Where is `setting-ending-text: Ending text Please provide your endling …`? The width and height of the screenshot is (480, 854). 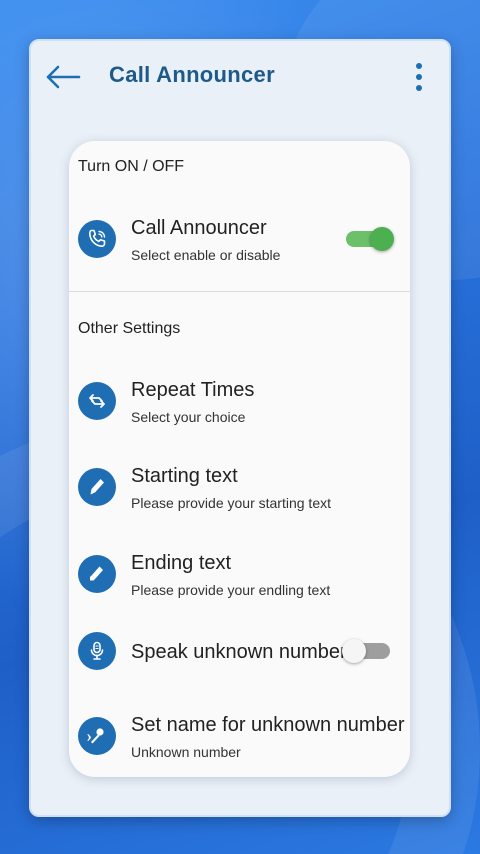 setting-ending-text: Ending text Please provide your endling … is located at coordinates (239, 574).